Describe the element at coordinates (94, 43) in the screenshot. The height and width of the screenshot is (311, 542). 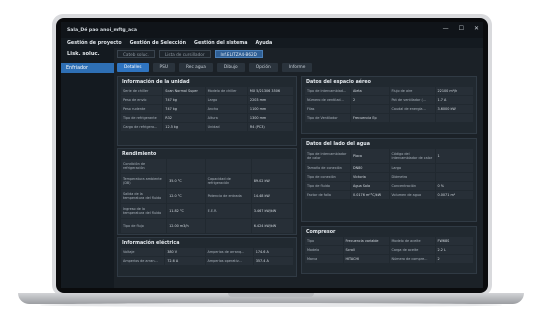
I see `menu-item-proyecto: Gestión de proyecto` at that location.